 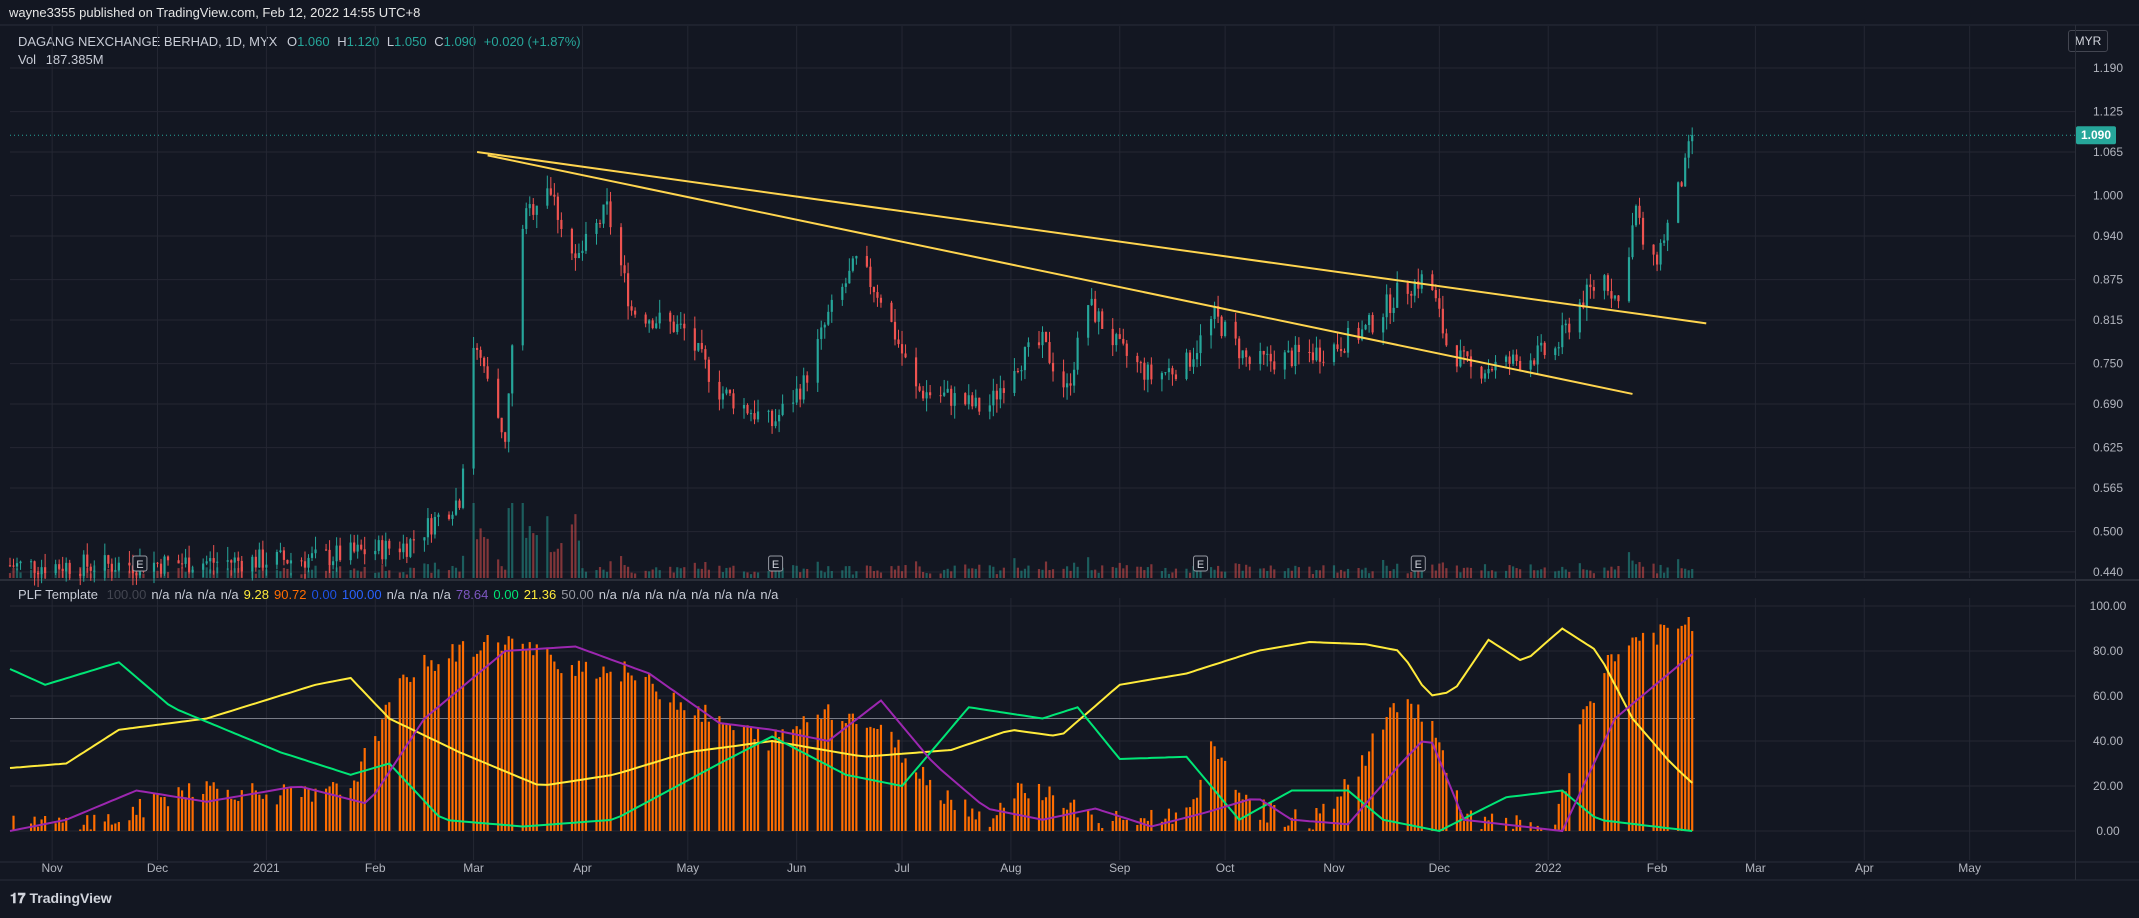 What do you see at coordinates (1200, 565) in the screenshot?
I see `earnings-marker-label: E` at bounding box center [1200, 565].